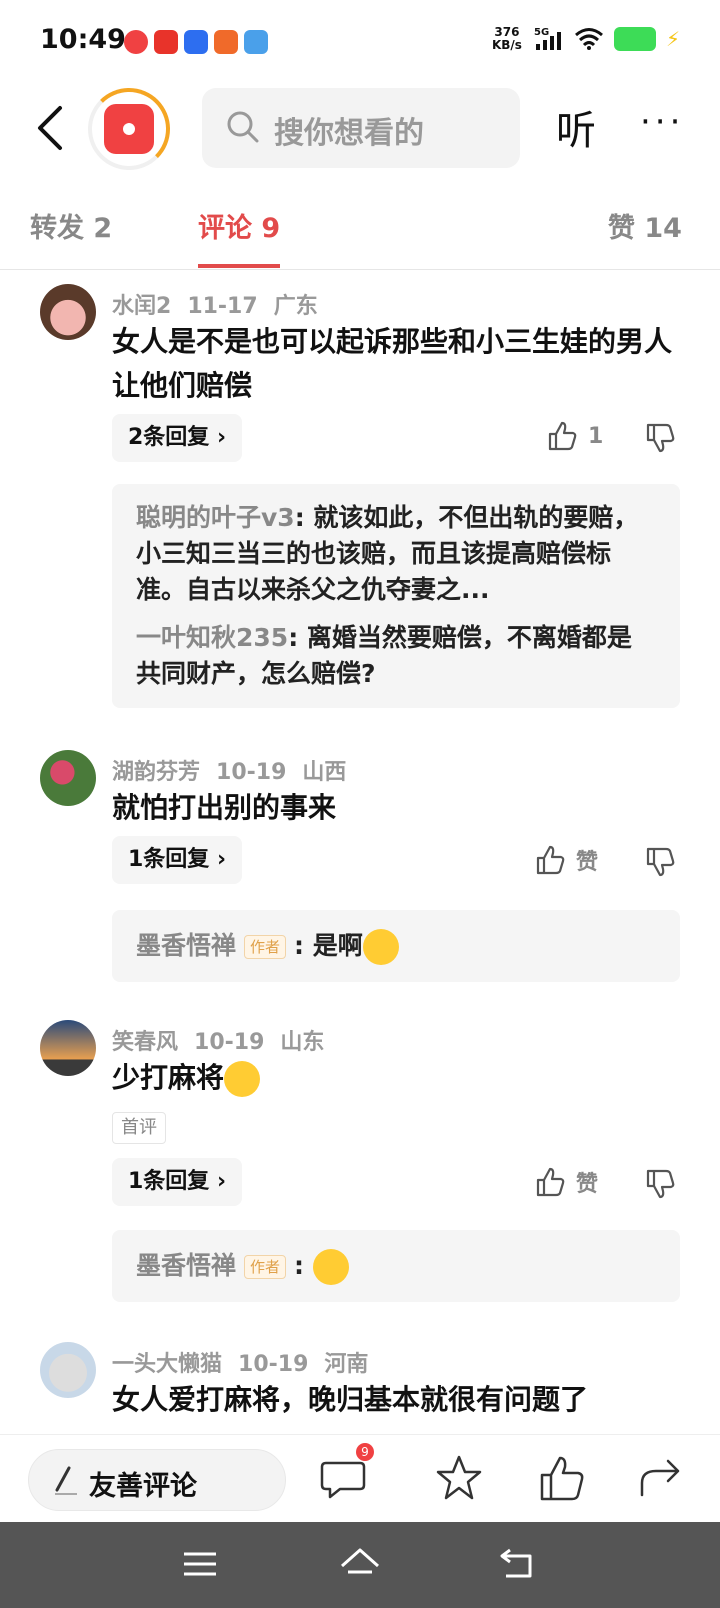 The image size is (720, 1608). I want to click on status-bar: 10:49 376 KB/s 5G ⚡, so click(360, 42).